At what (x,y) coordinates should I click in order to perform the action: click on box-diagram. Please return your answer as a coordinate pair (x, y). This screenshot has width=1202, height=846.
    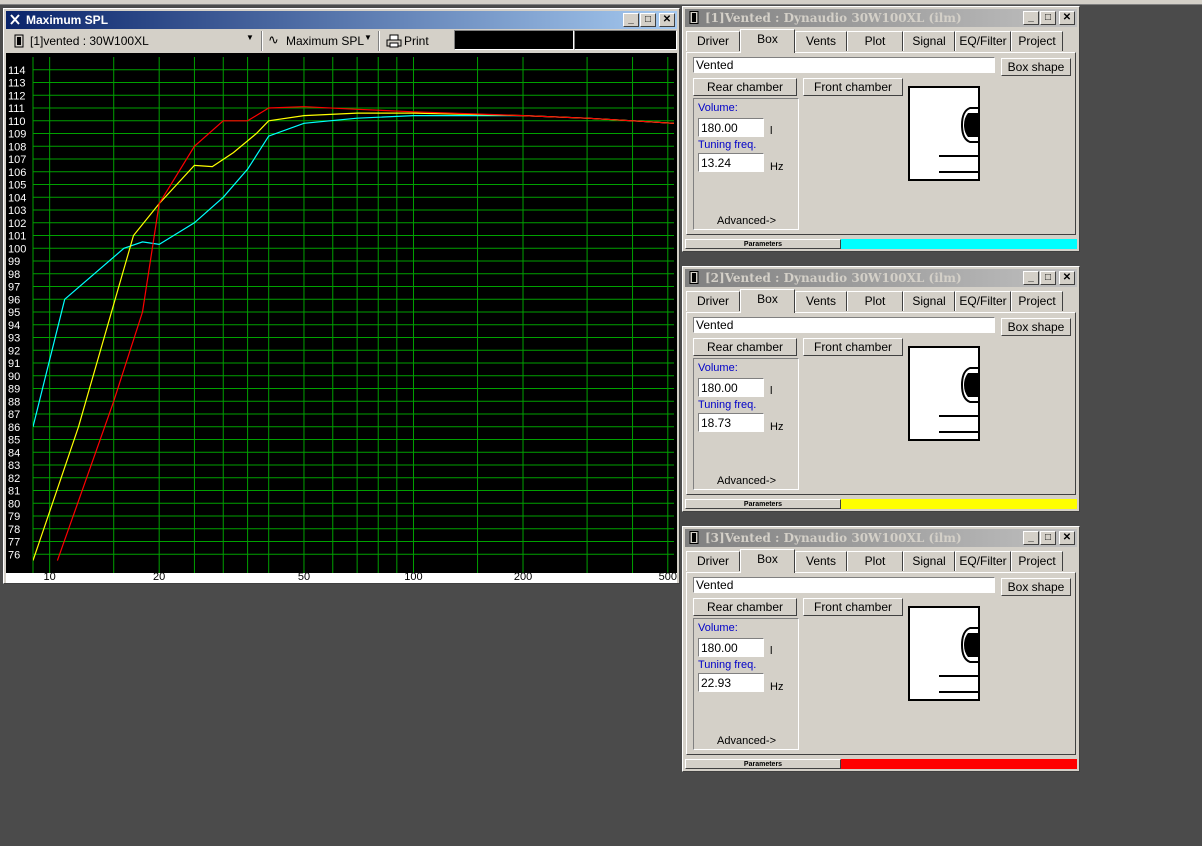
    Looking at the image, I should click on (944, 653).